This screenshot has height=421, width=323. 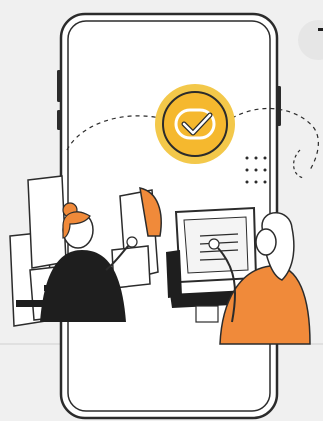 I want to click on corner-mark, so click(x=320, y=29).